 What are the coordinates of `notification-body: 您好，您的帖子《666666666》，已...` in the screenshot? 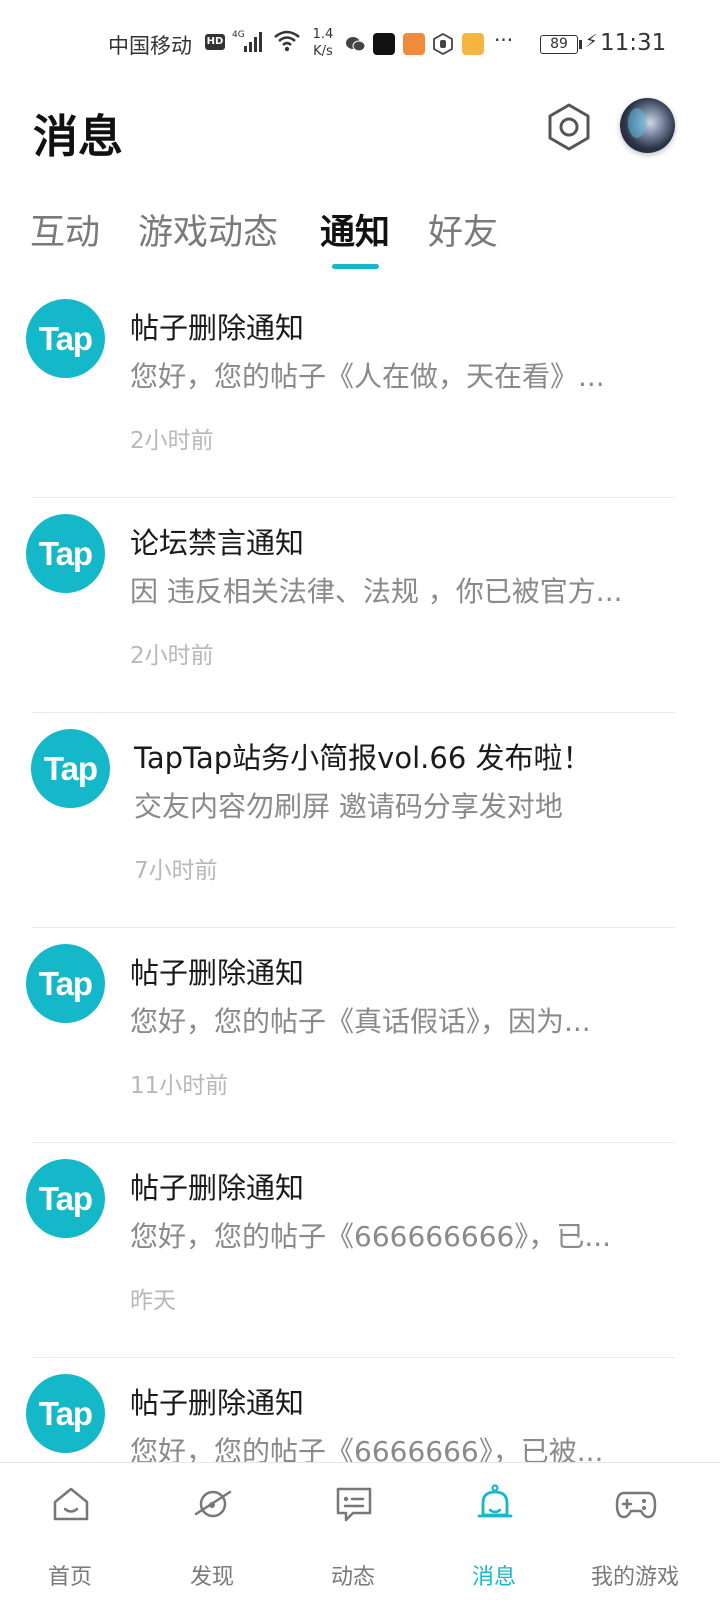 It's located at (371, 1236).